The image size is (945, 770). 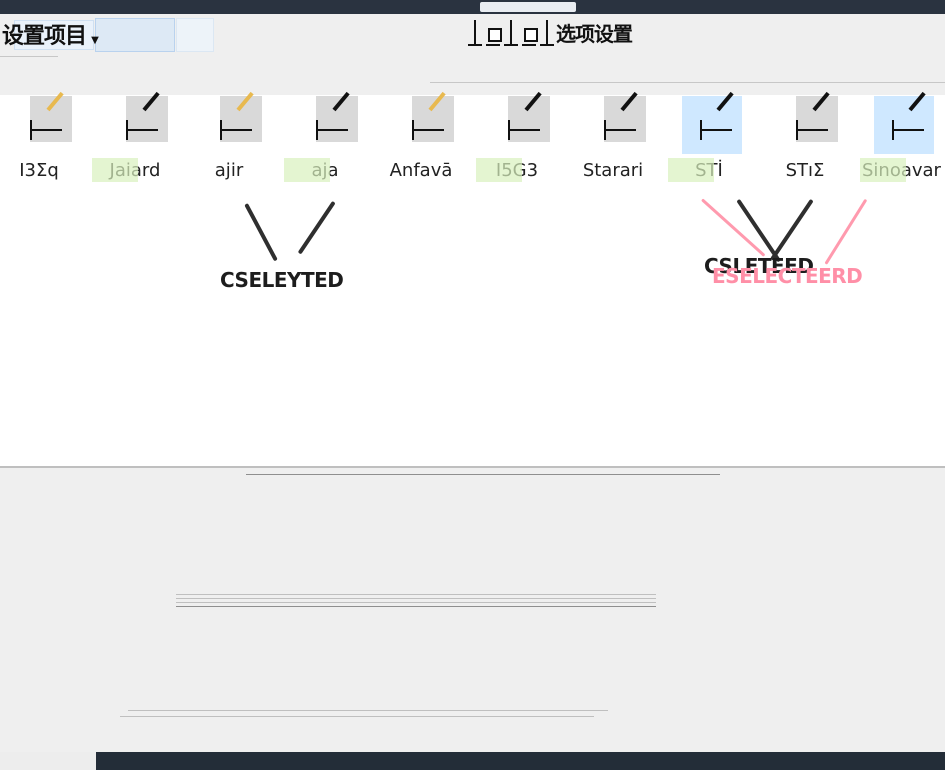 I want to click on toolbar-left-text: 设置项目, so click(x=44, y=36).